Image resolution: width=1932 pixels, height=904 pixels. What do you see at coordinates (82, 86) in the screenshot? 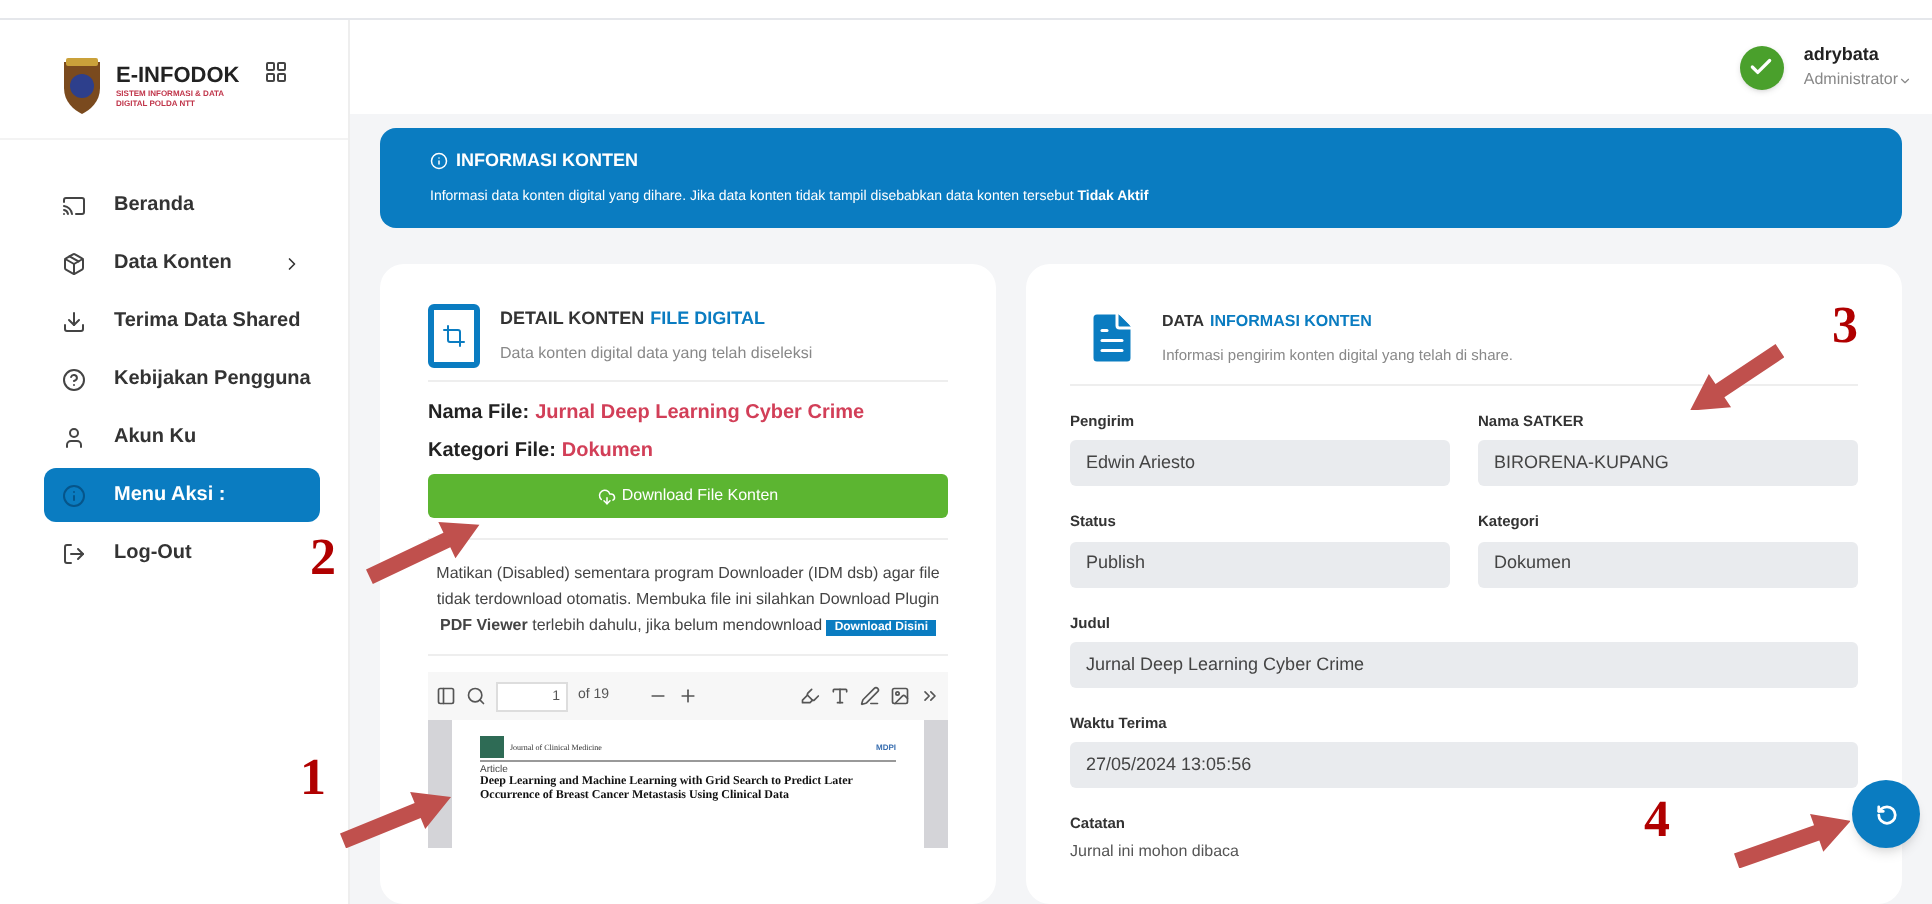
I see `badge-logo-icon` at bounding box center [82, 86].